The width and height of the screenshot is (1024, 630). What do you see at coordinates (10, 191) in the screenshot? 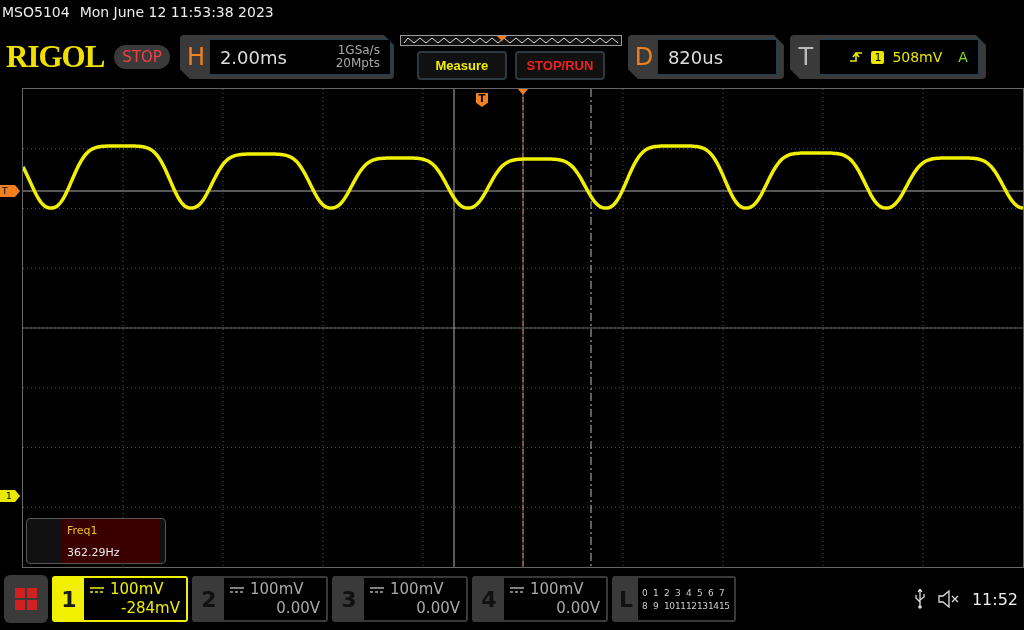
I see `trigger-level-marker: T` at bounding box center [10, 191].